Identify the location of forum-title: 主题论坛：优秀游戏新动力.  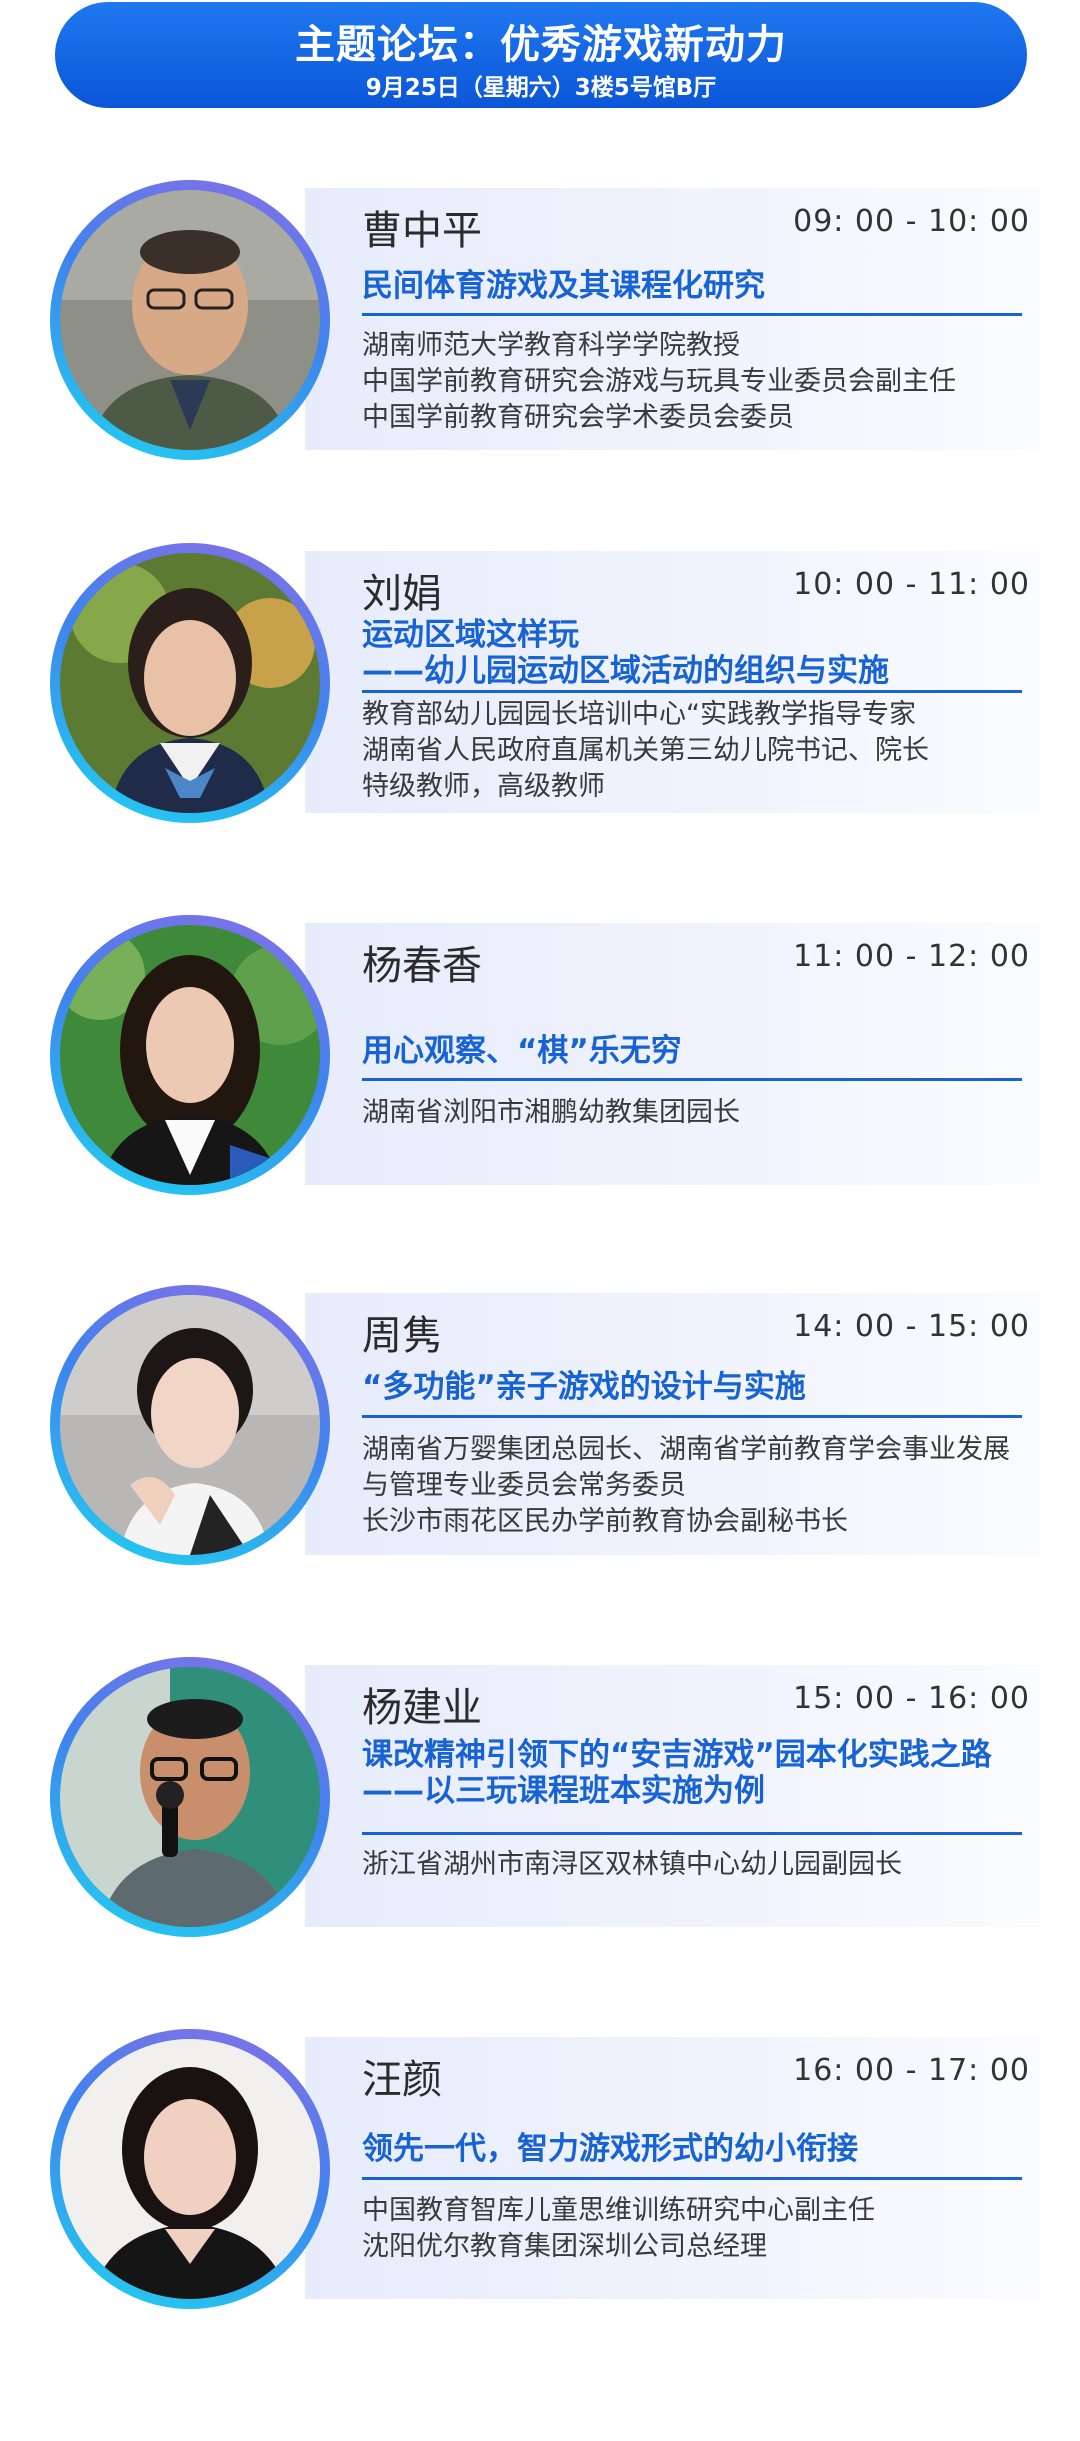
(541, 45).